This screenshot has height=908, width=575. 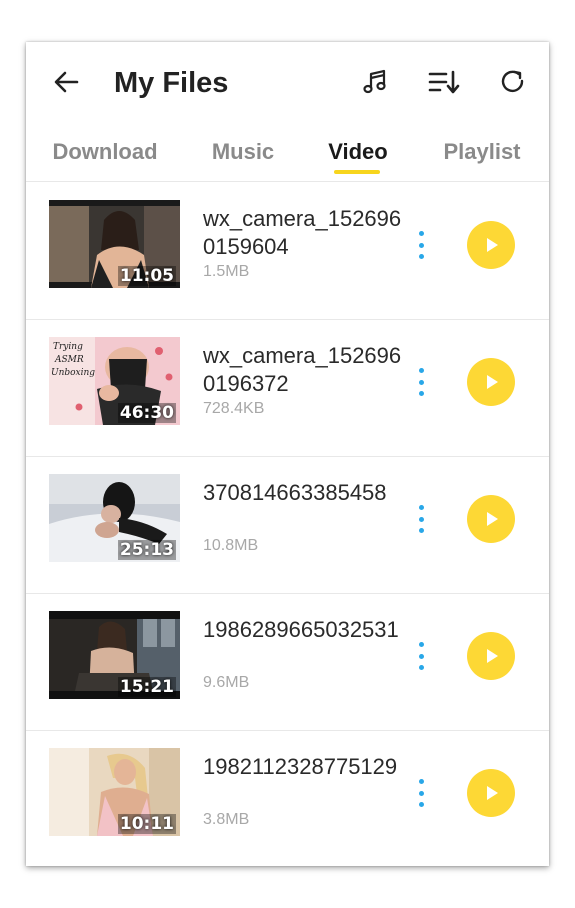 What do you see at coordinates (226, 271) in the screenshot?
I see `video-file-size: 1.5MB` at bounding box center [226, 271].